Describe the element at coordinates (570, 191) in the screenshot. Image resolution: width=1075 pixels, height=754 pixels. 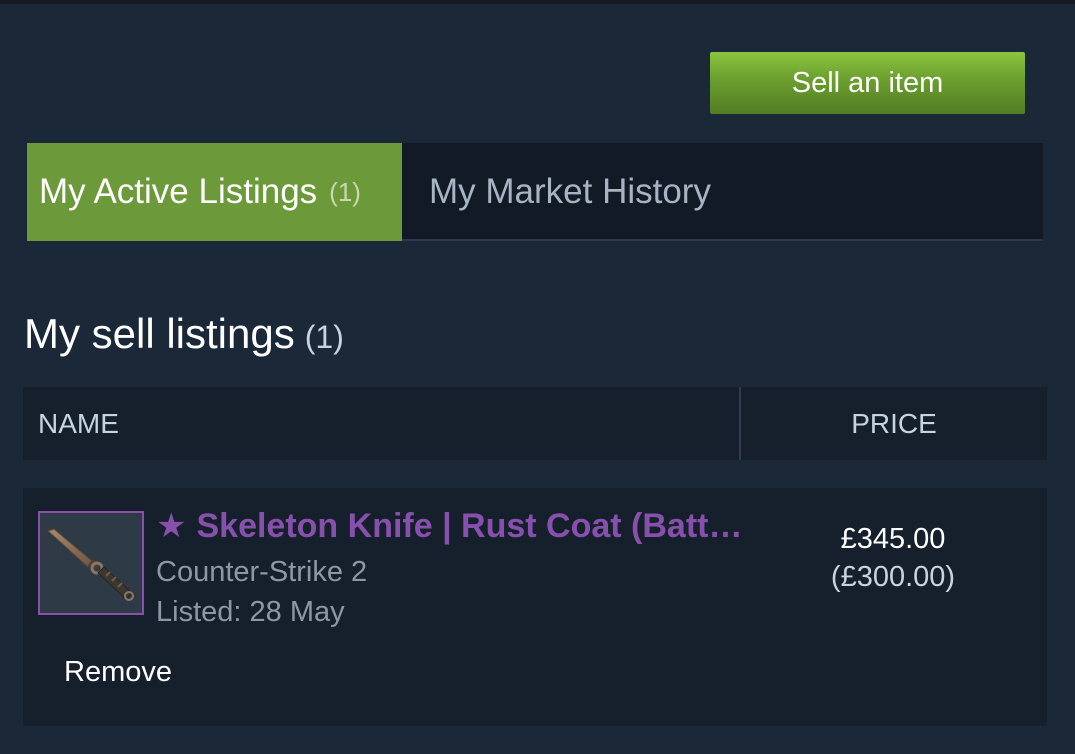
I see `tab-market-history-label: My Market History` at that location.